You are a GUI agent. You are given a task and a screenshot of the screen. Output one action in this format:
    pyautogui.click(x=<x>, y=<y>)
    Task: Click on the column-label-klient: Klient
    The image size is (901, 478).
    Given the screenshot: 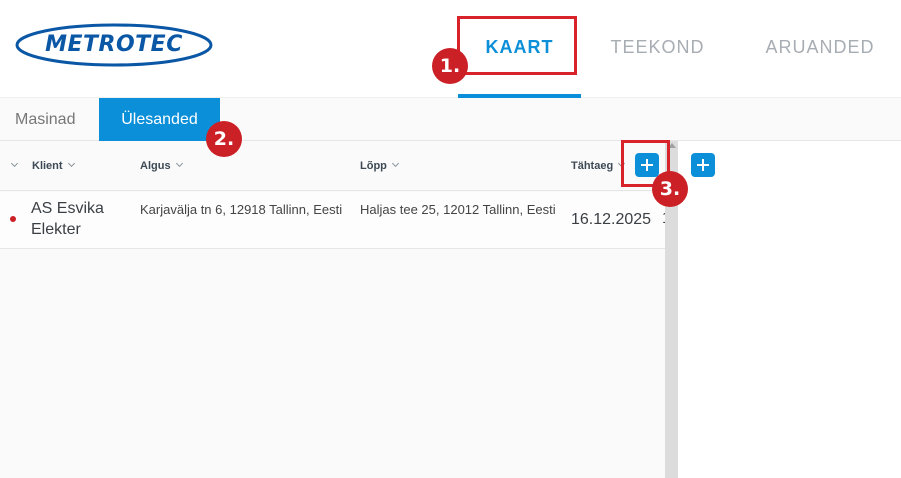 What is the action you would take?
    pyautogui.click(x=47, y=166)
    